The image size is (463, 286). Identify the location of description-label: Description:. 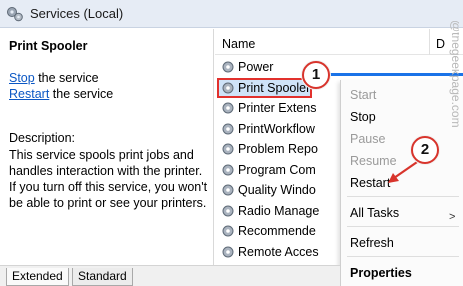
(42, 138).